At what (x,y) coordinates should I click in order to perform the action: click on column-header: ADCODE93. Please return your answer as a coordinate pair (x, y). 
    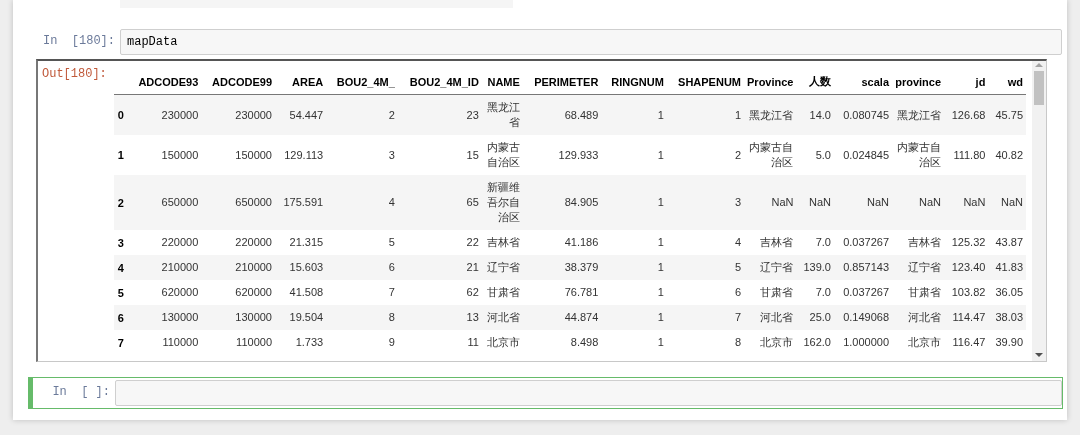
    Looking at the image, I should click on (164, 82).